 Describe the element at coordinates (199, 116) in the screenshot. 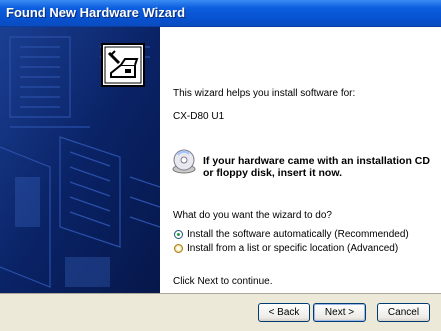

I see `device-name: CX-D80 U1` at that location.